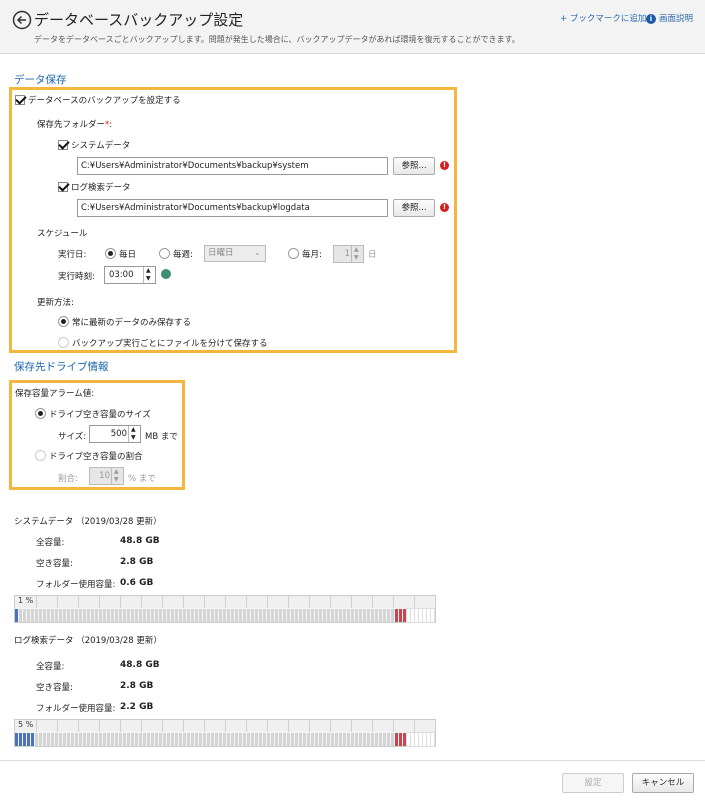 The width and height of the screenshot is (705, 800). What do you see at coordinates (40, 413) in the screenshot?
I see `by-size-radio` at bounding box center [40, 413].